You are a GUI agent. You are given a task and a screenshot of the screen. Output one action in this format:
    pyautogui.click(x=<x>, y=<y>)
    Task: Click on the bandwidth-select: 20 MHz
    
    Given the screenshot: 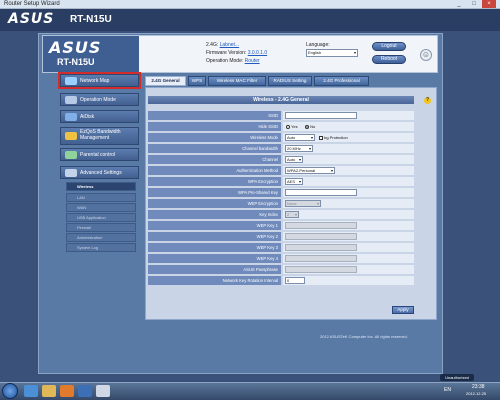 What is the action you would take?
    pyautogui.click(x=299, y=148)
    